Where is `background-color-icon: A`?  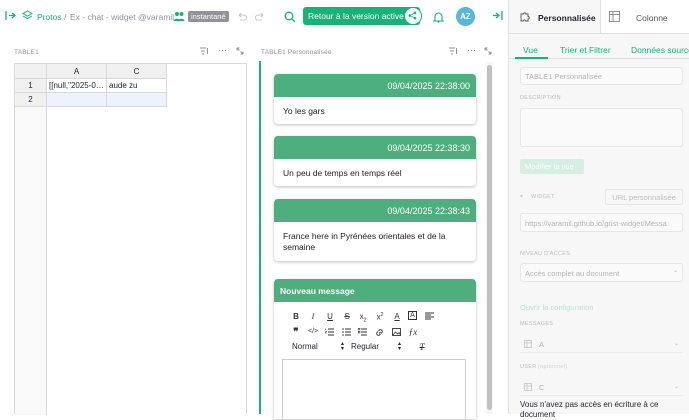 background-color-icon: A is located at coordinates (412, 315).